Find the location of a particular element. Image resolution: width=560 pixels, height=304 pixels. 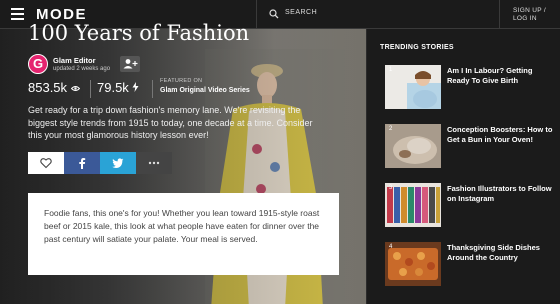

story-4-number: 4 is located at coordinates (391, 247).